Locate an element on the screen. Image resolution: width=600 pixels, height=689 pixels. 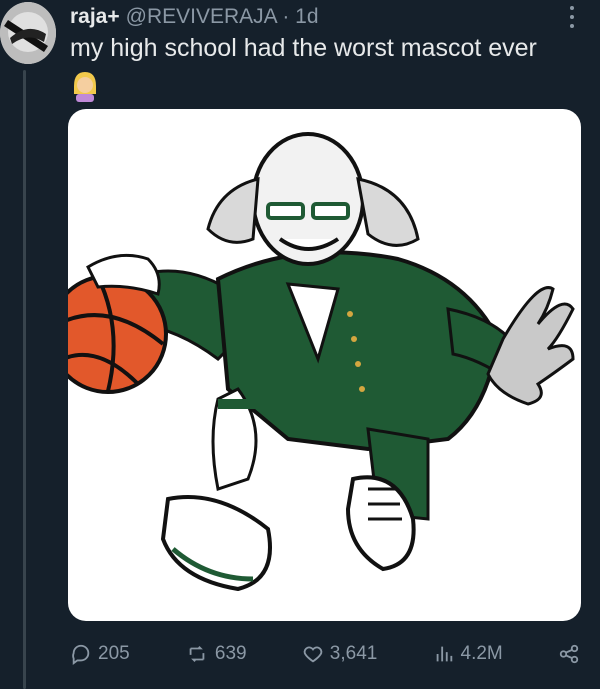
reply-button: 205 is located at coordinates (100, 654).